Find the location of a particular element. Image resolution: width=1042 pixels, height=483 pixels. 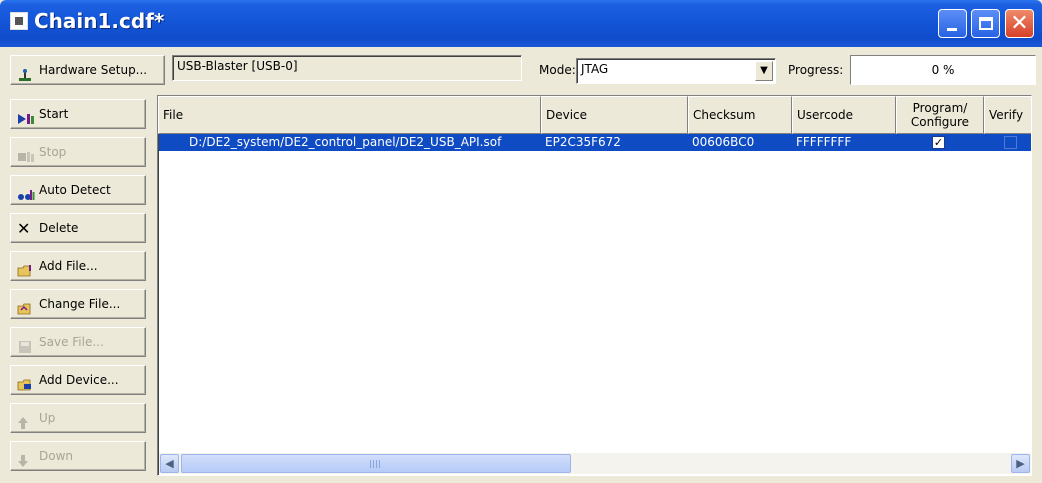

app-icon is located at coordinates (19, 21).